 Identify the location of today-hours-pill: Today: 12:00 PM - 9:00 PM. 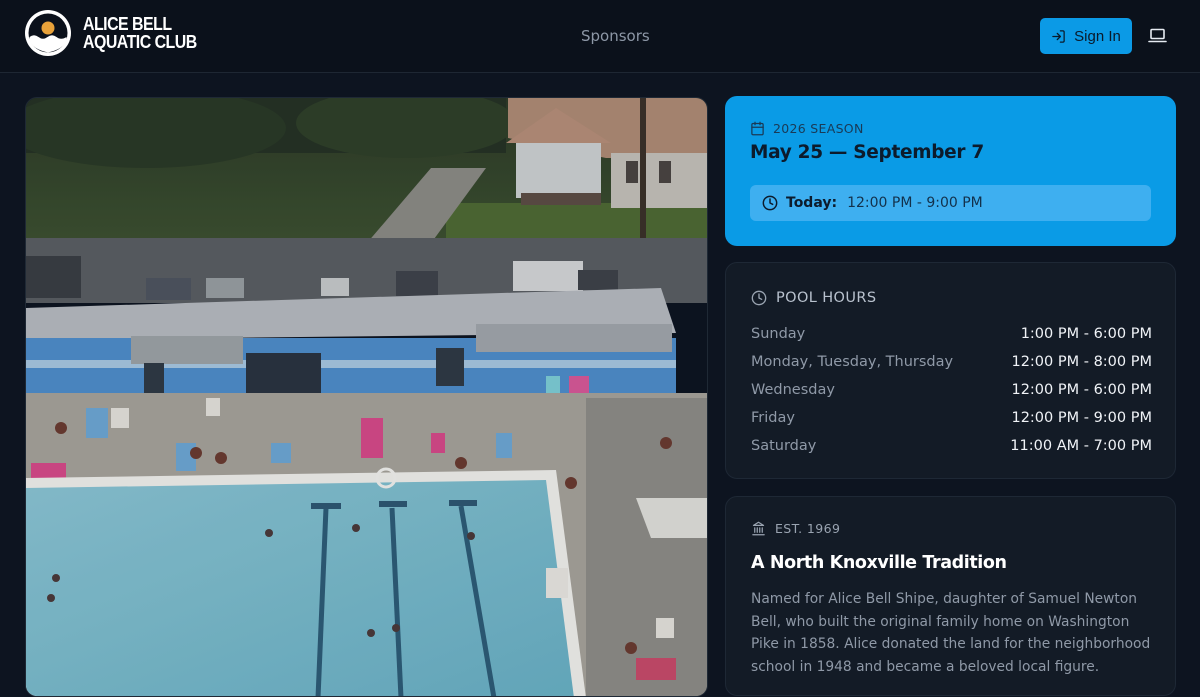
(950, 203).